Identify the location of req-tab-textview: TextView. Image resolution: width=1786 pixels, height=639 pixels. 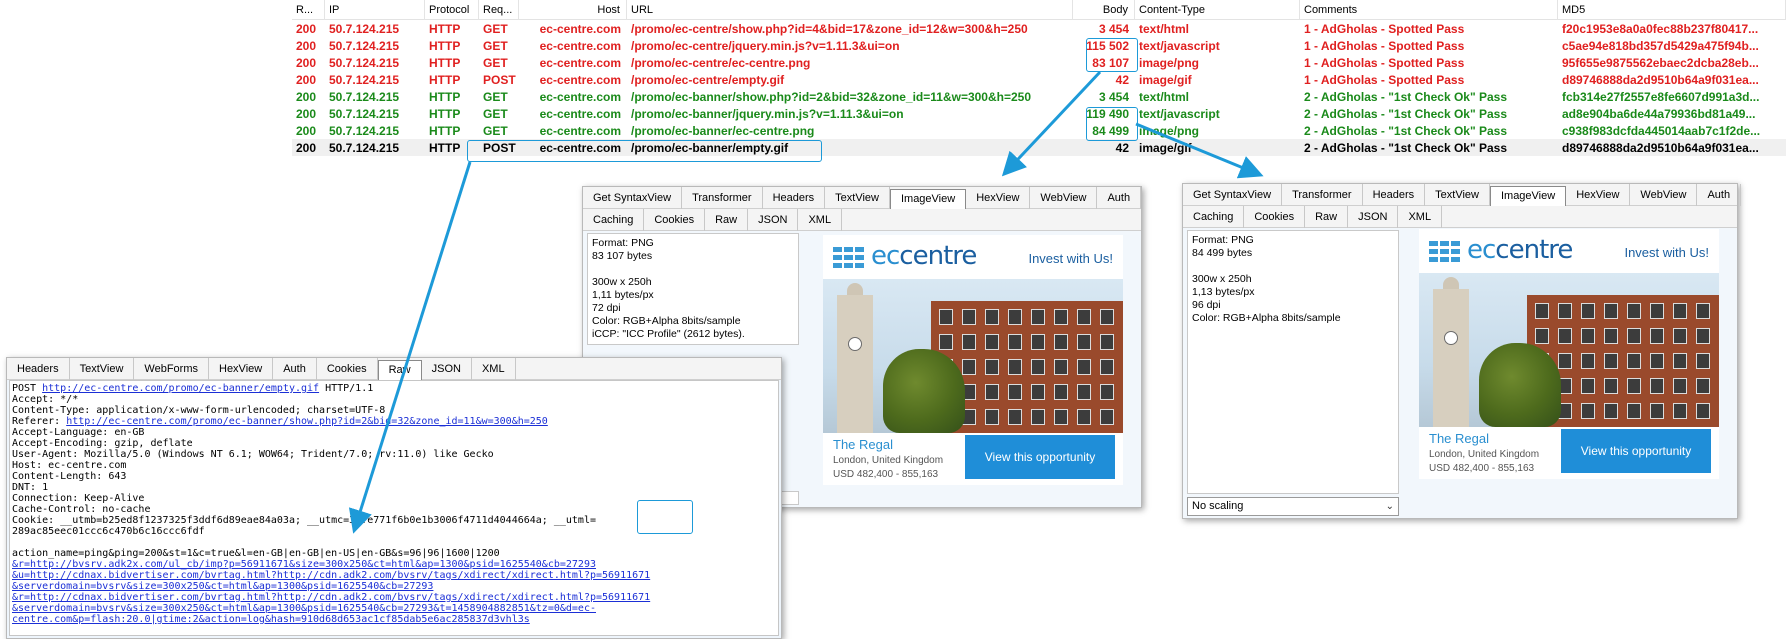
(102, 369).